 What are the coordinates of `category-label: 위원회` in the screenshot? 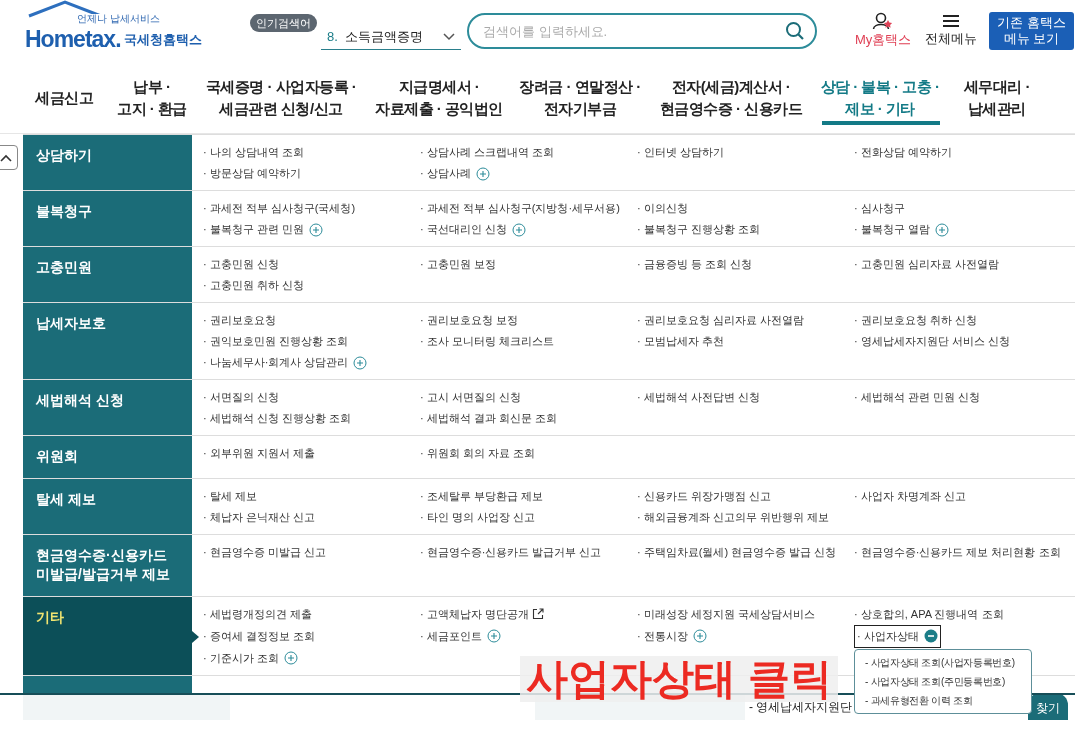 It's located at (107, 457).